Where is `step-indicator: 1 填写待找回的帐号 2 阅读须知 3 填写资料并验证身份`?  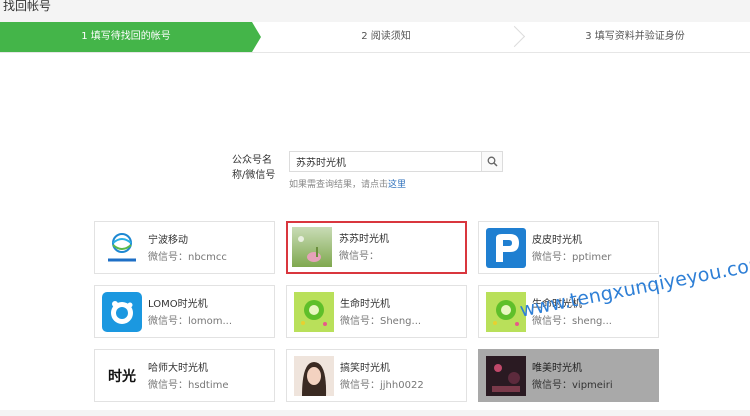
step-indicator: 1 填写待找回的帐号 2 阅读须知 3 填写资料并验证身份 is located at coordinates (375, 37).